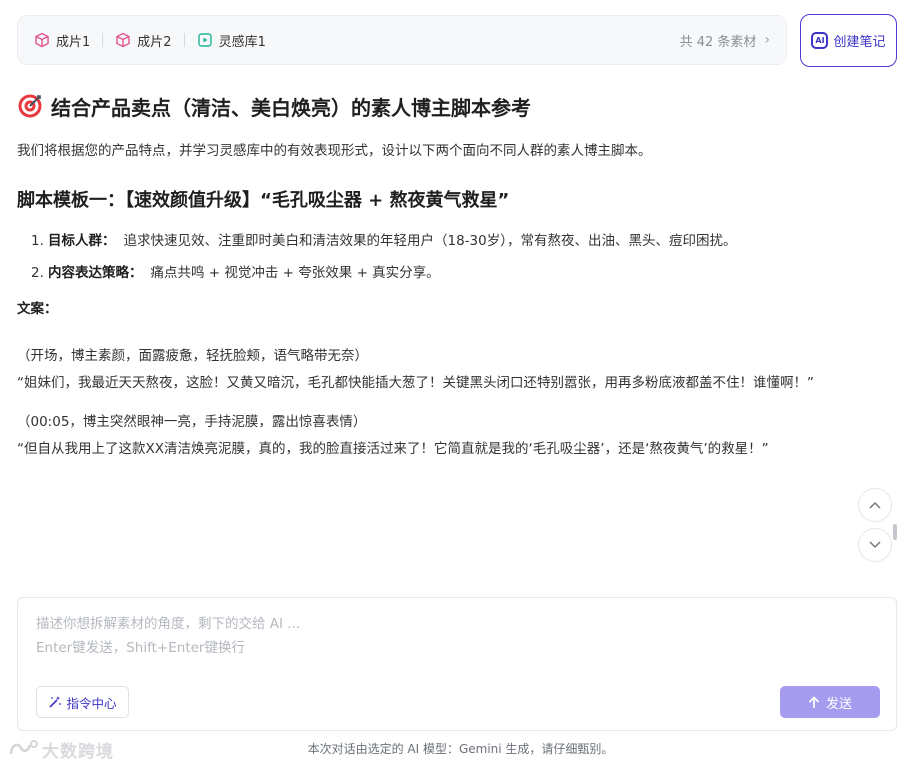  Describe the element at coordinates (451, 637) in the screenshot. I see `prompt-input` at that location.